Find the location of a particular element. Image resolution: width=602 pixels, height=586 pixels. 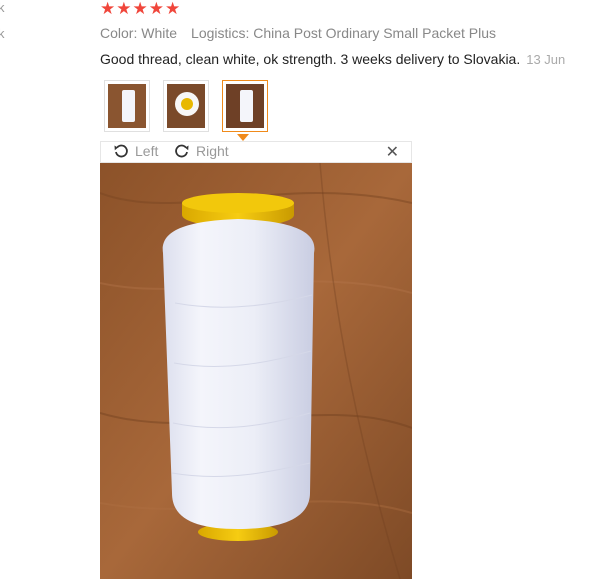

rotate-left-label: Left is located at coordinates (147, 151).